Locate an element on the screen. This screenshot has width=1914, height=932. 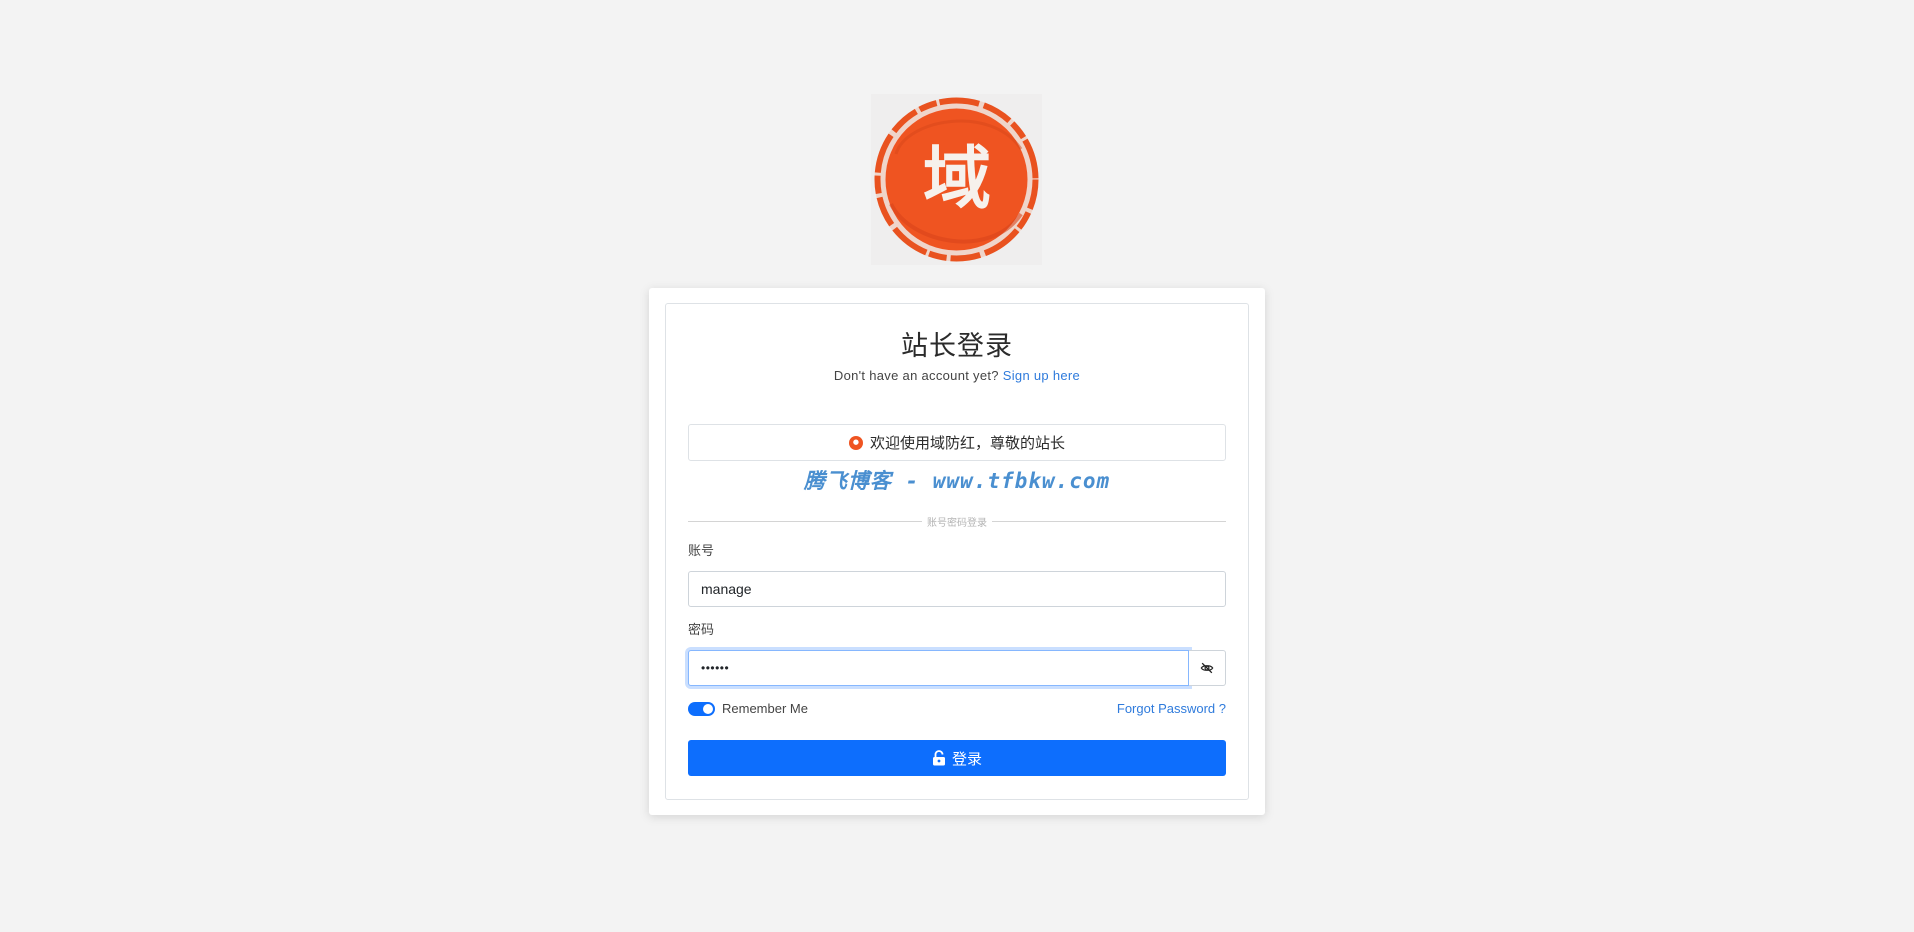
svg-text: 域 is located at coordinates (957, 179).